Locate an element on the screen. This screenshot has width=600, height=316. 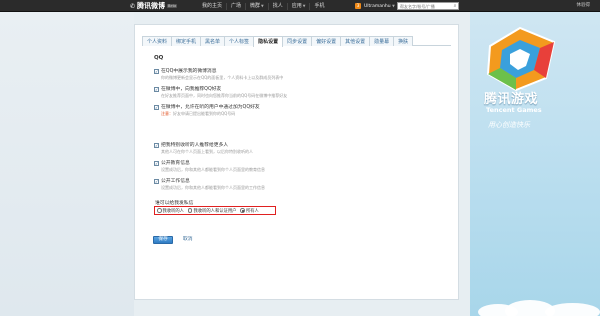
nav-item-apps-label: 应用 is located at coordinates (296, 5).